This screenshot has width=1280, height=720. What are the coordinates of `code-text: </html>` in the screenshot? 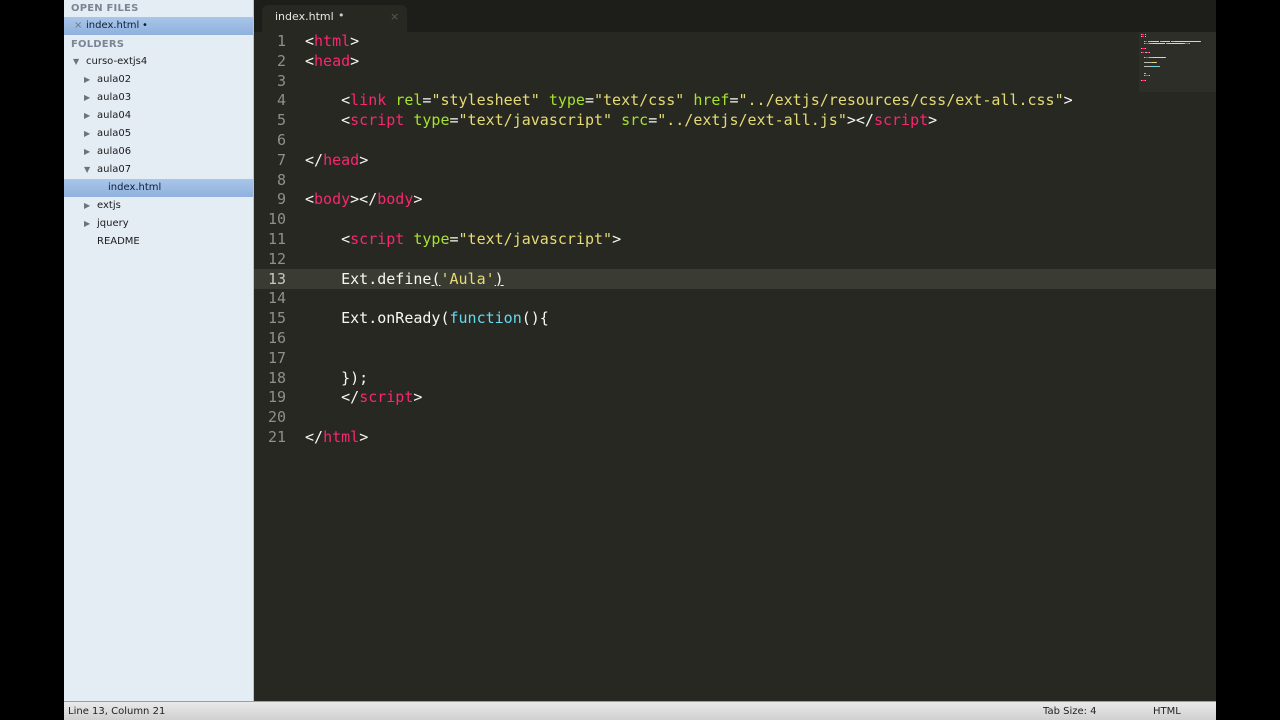 It's located at (337, 437).